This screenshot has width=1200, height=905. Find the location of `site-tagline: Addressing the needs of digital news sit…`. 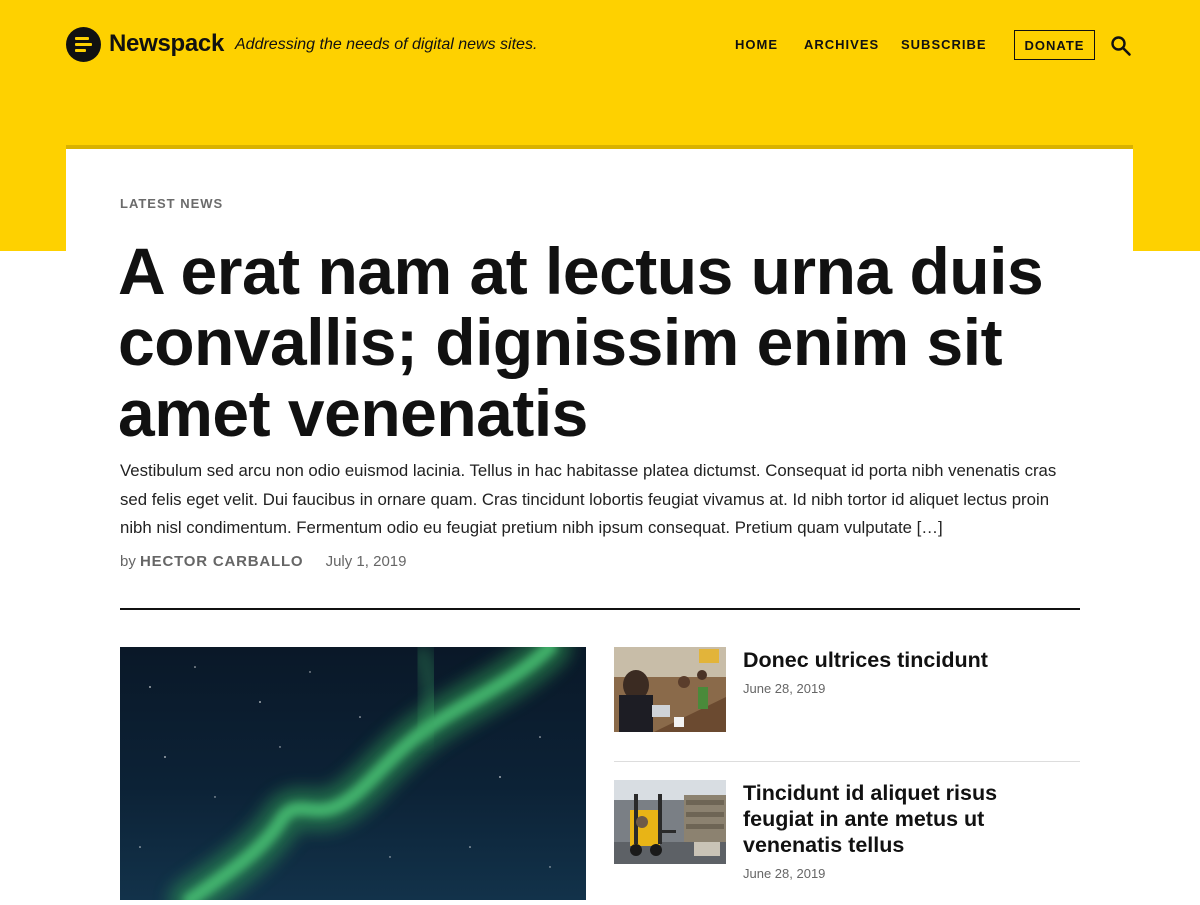

site-tagline: Addressing the needs of digital news sit… is located at coordinates (386, 44).